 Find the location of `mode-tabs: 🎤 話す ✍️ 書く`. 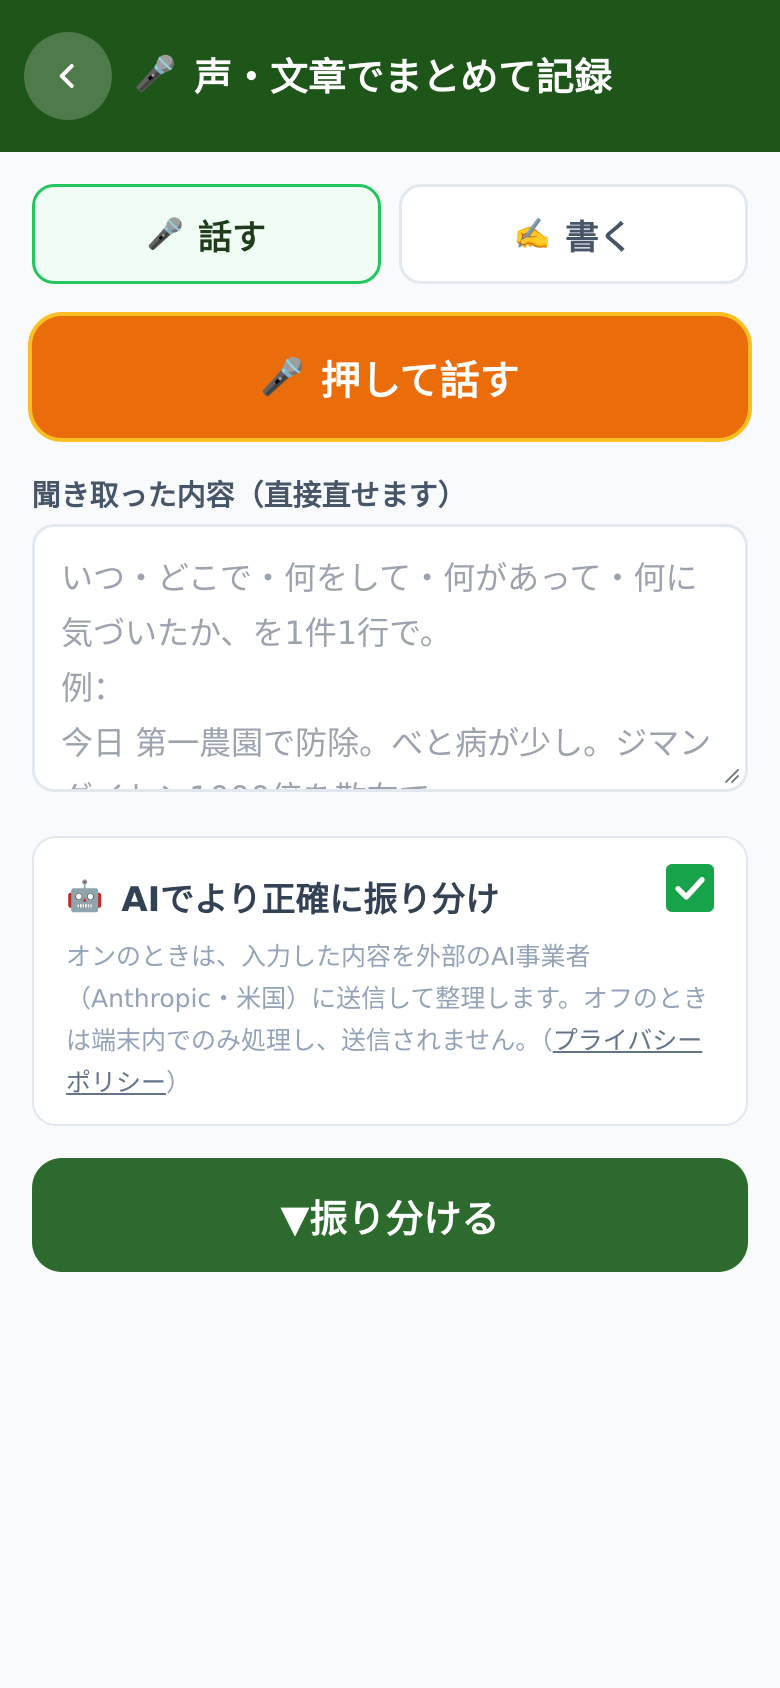

mode-tabs: 🎤 話す ✍️ 書く is located at coordinates (390, 234).